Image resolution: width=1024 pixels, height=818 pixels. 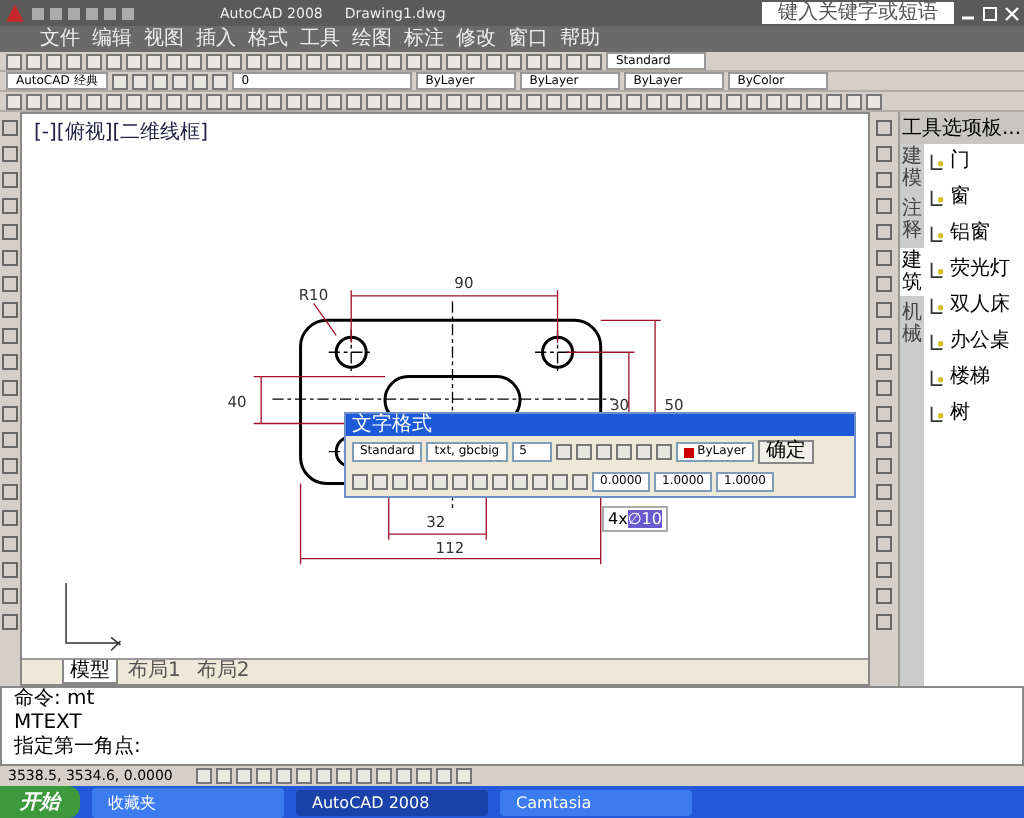 What do you see at coordinates (60, 39) in the screenshot?
I see `menu-item: 文件` at bounding box center [60, 39].